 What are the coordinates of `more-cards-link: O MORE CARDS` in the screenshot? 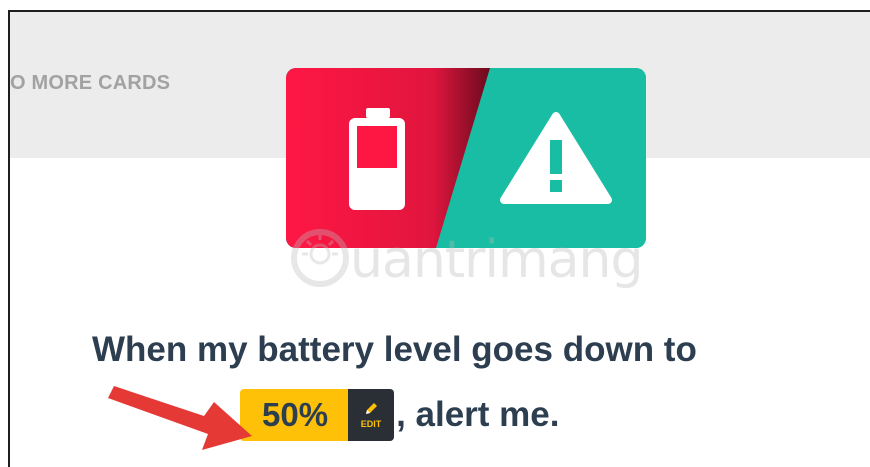 It's located at (90, 83).